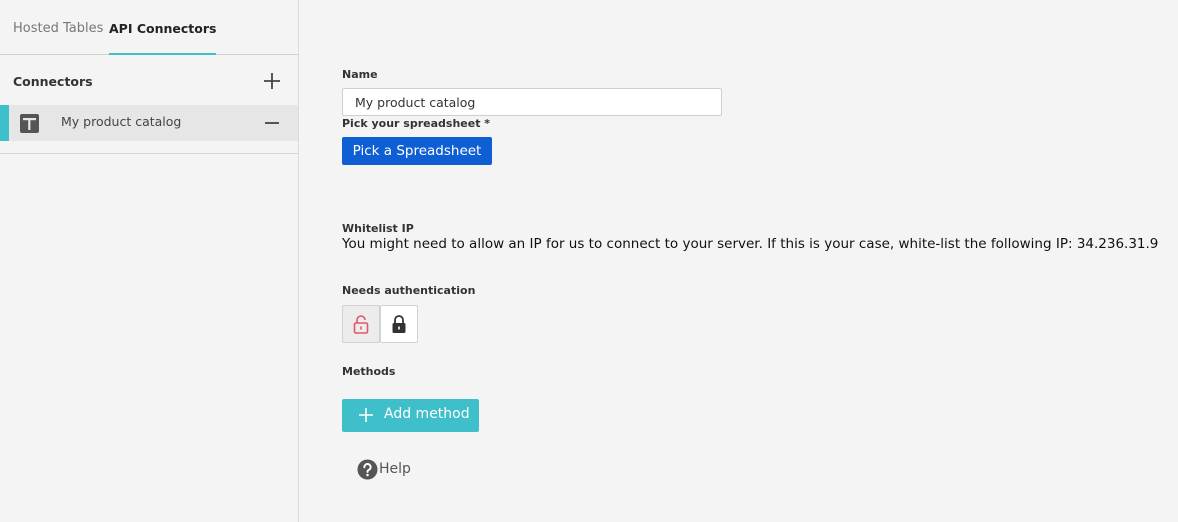 The width and height of the screenshot is (1178, 522). I want to click on name-input, so click(532, 102).